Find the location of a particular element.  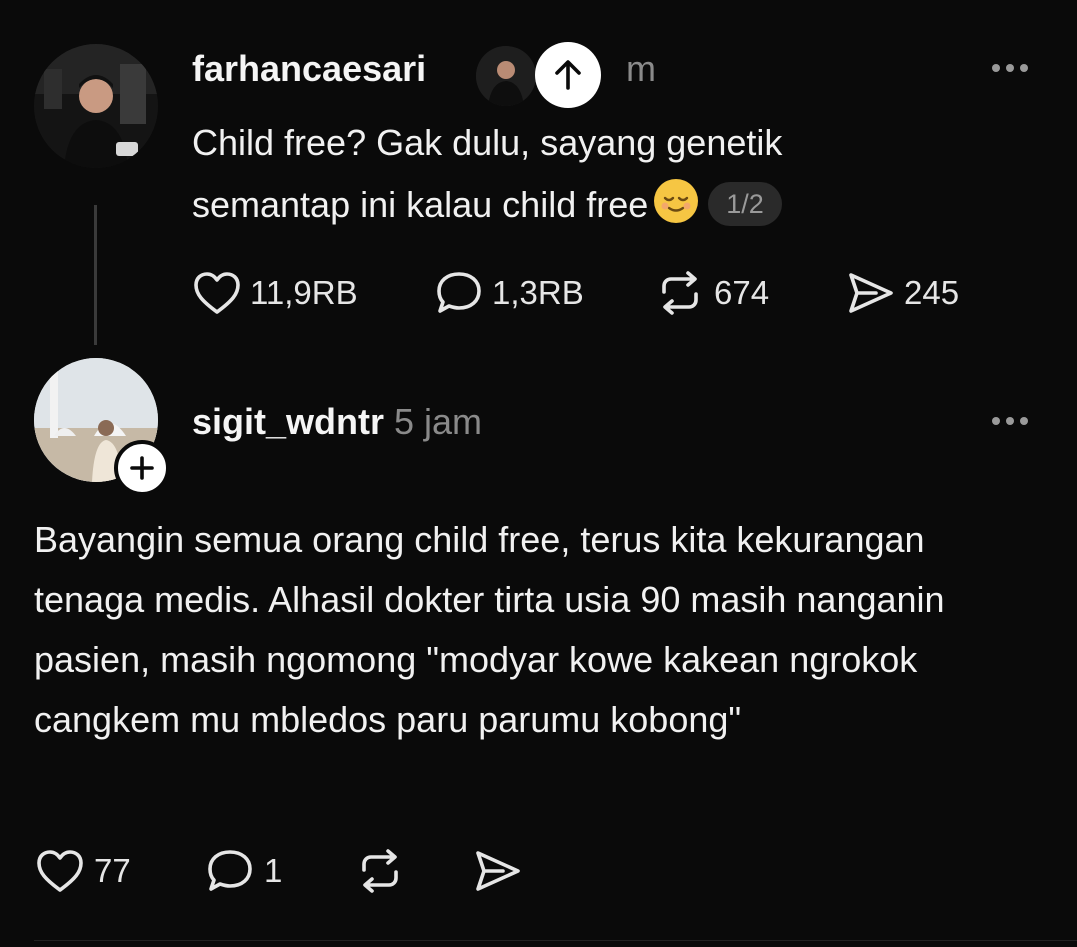

reply-comment-count: 1 is located at coordinates (273, 870).